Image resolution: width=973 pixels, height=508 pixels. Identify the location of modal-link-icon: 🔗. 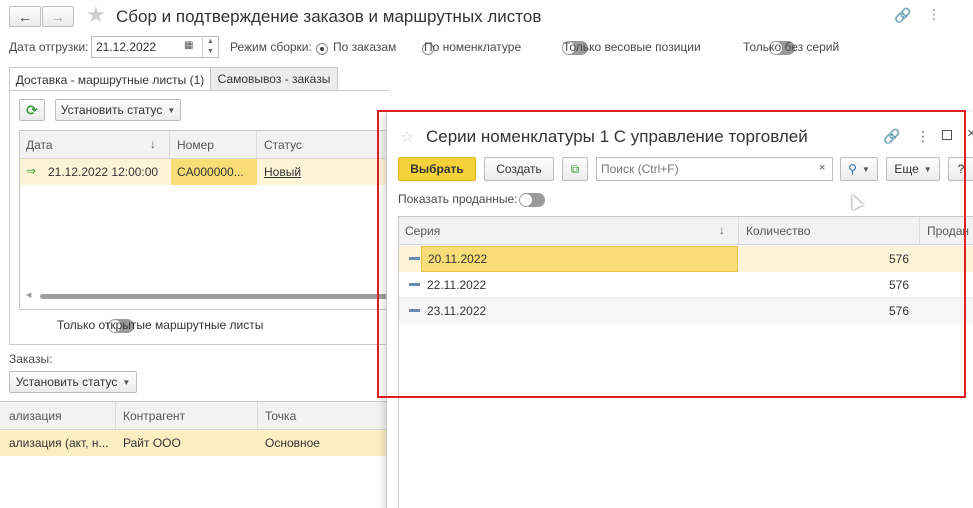
(891, 136).